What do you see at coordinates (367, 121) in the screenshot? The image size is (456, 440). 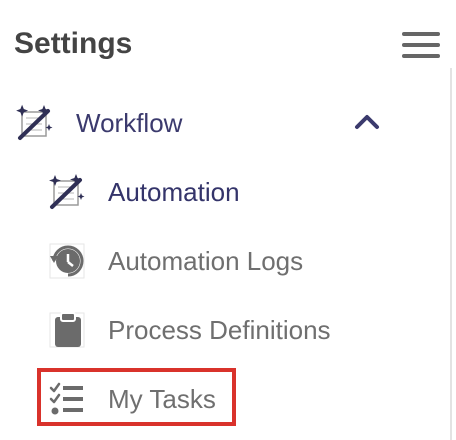 I see `chevron-up-icon` at bounding box center [367, 121].